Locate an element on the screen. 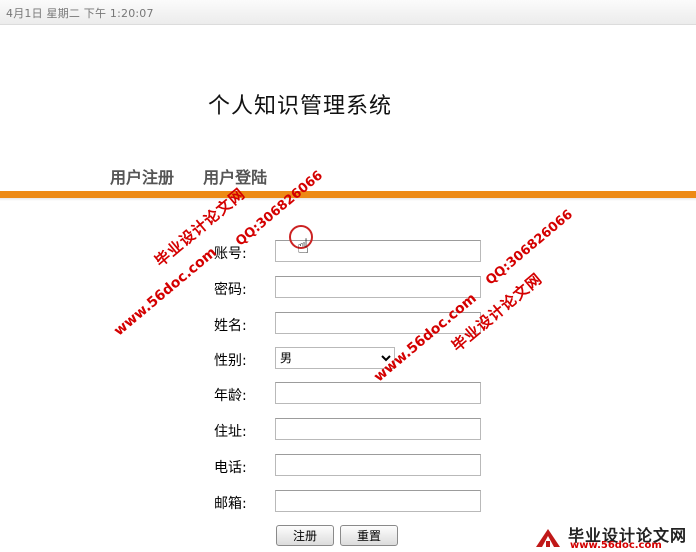  nav-menu: 用户注册 用户登陆 is located at coordinates (200, 176).